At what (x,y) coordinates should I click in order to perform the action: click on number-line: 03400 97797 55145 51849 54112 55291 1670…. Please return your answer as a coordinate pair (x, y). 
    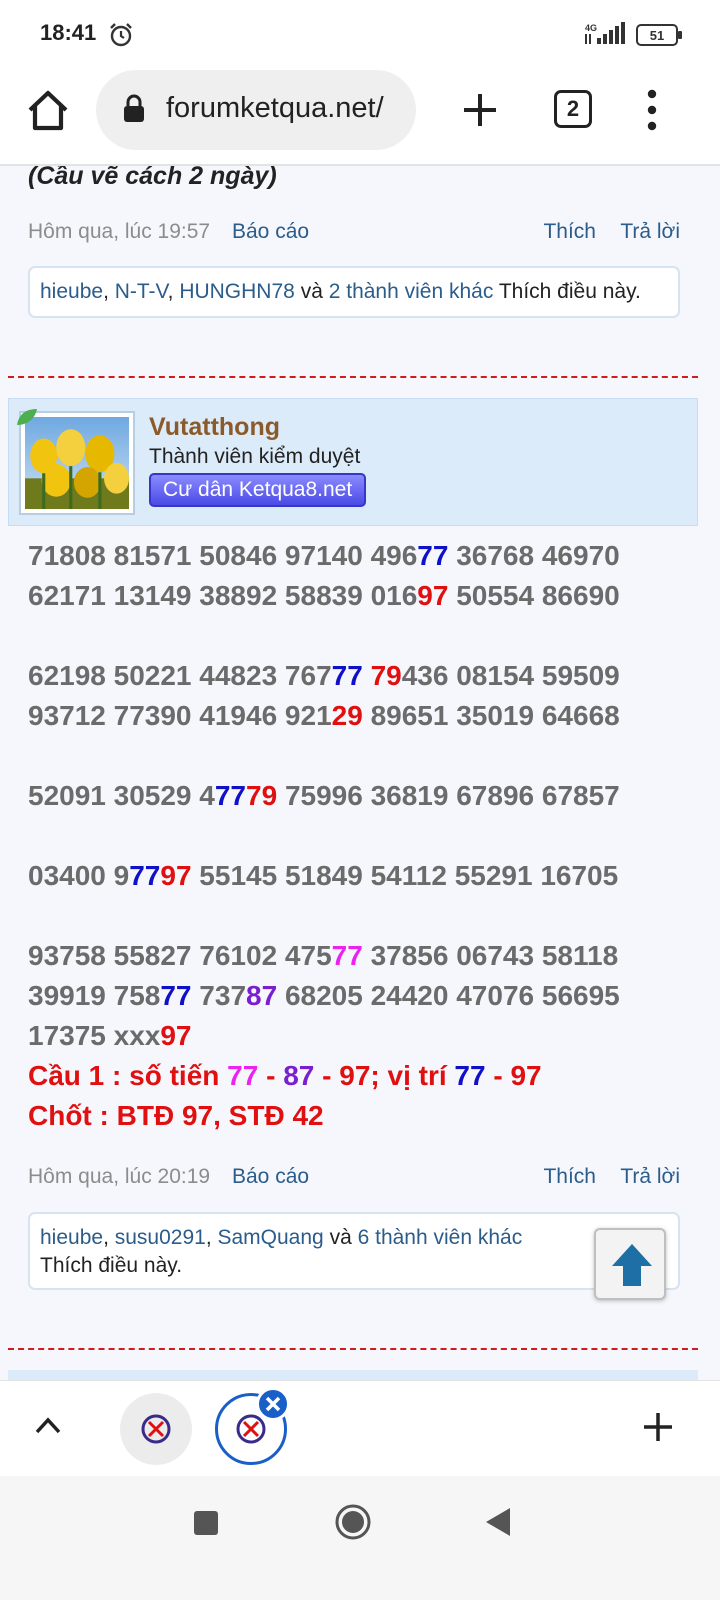
    Looking at the image, I should click on (363, 876).